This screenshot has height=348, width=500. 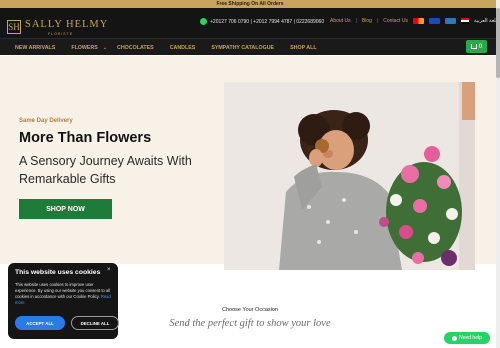 I want to click on logo-monogram: SH, so click(x=14, y=27).